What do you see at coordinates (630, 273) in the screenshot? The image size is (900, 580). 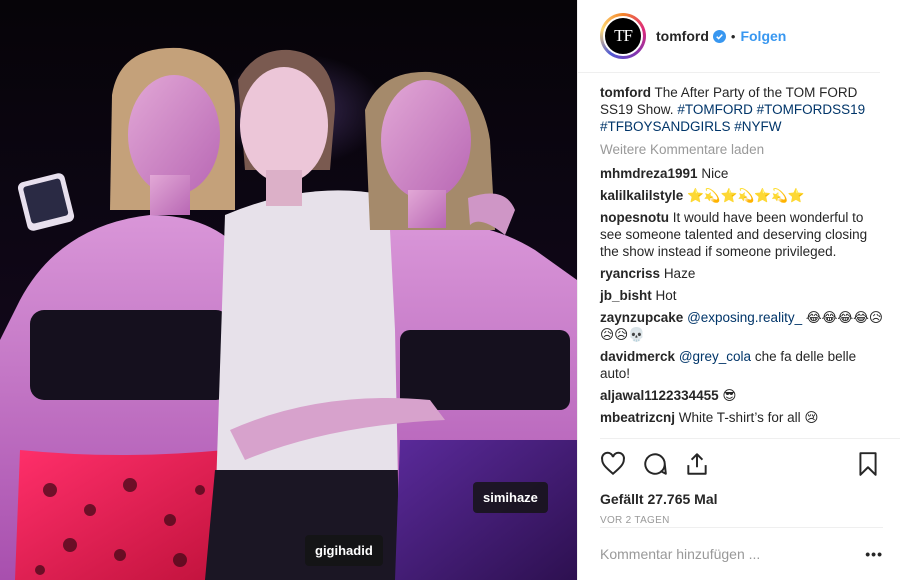 I see `comment-username: ryancriss` at bounding box center [630, 273].